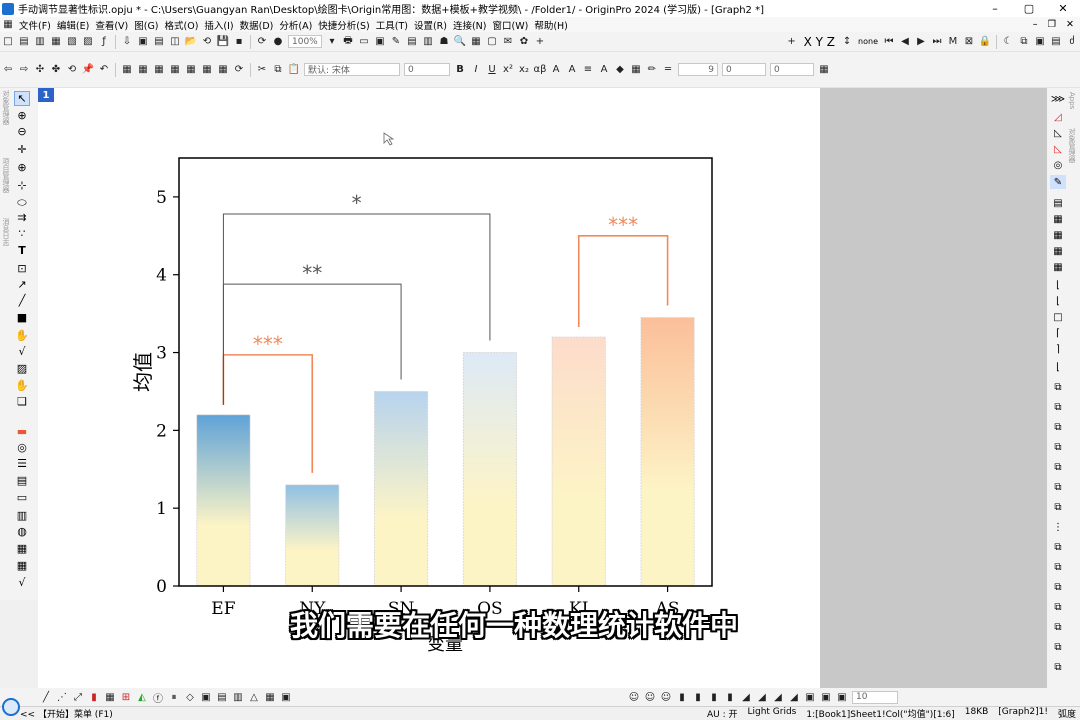  I want to click on align-layer-icon-7: ⧉, so click(1058, 507).